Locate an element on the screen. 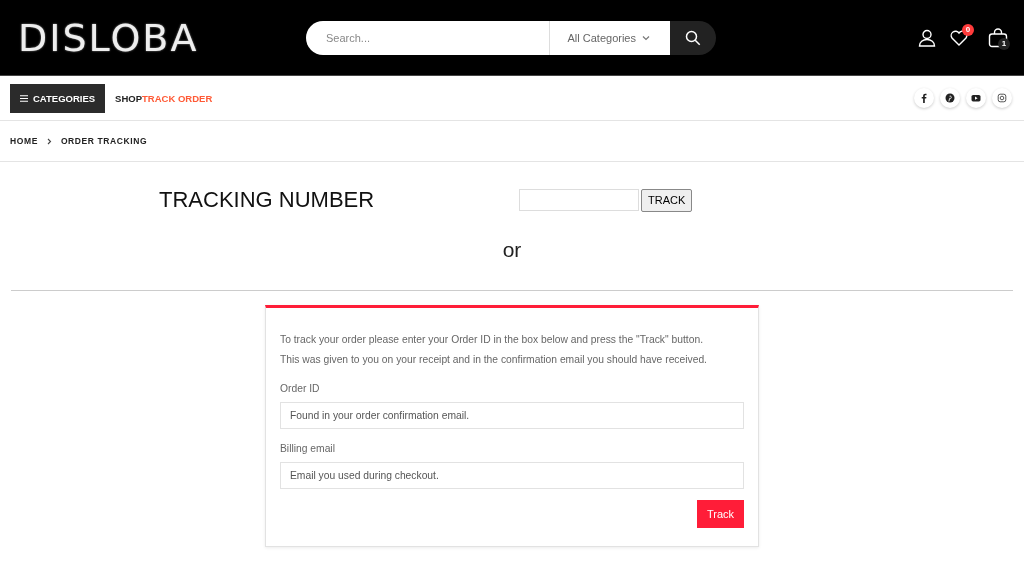 The image size is (1024, 572). submit-button: Track is located at coordinates (720, 514).